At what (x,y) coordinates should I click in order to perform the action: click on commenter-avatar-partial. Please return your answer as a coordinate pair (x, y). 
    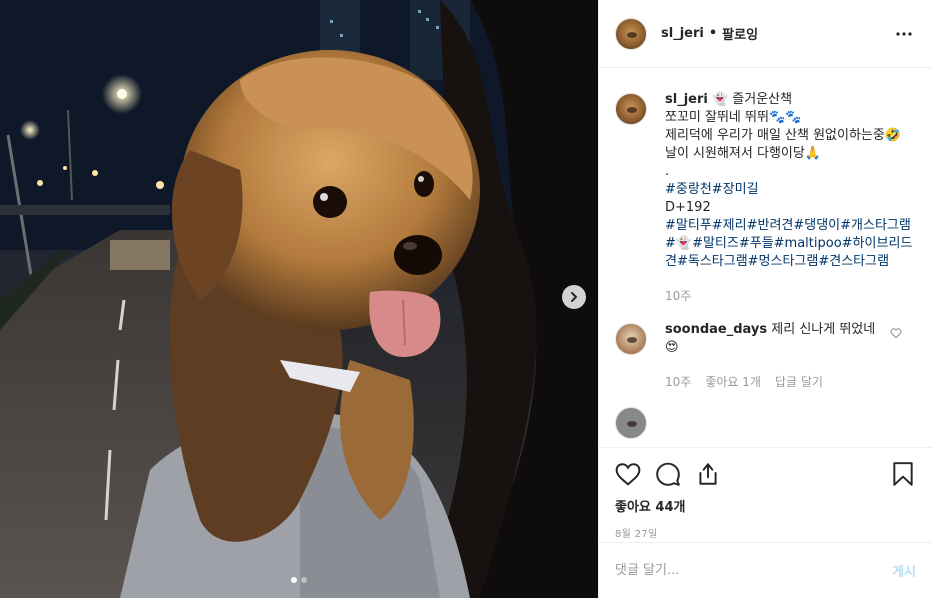
    Looking at the image, I should click on (631, 423).